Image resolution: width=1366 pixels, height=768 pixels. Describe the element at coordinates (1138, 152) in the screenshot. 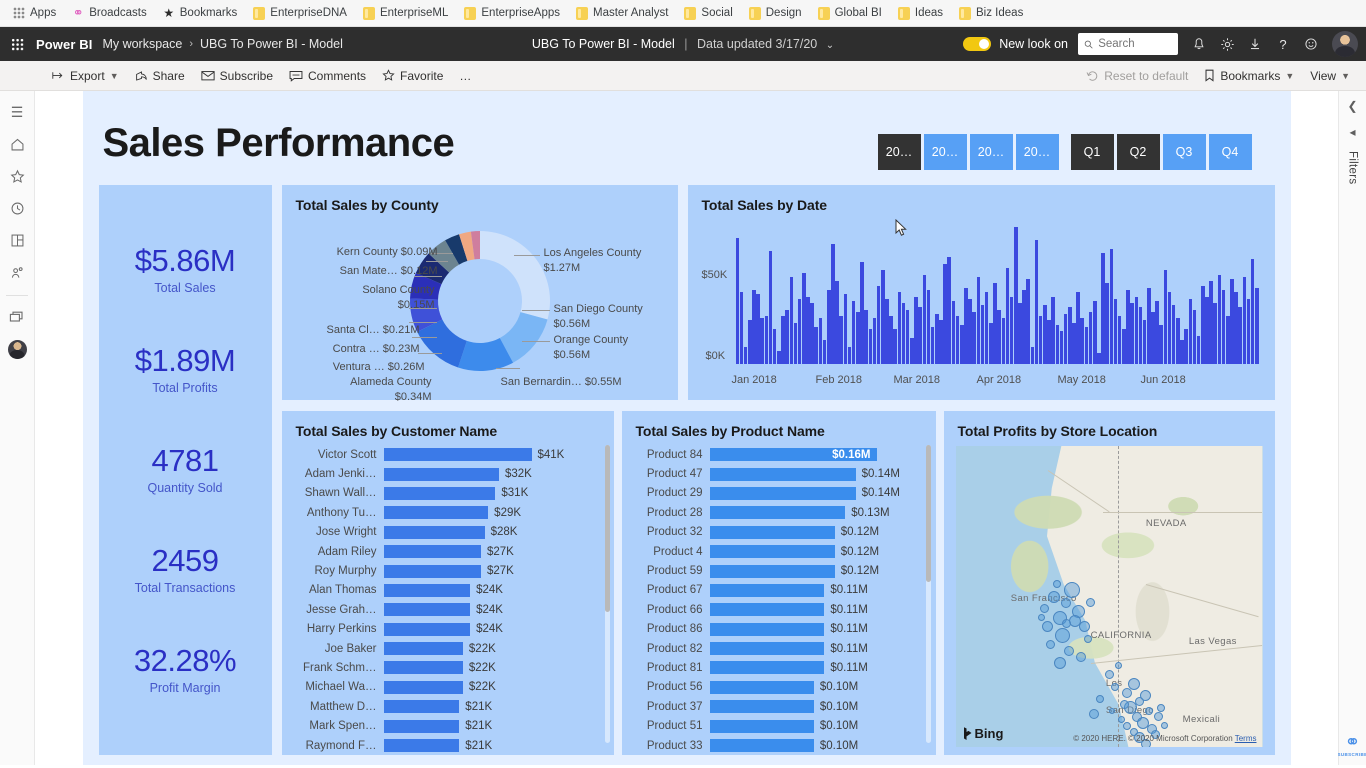

I see `quarter-slicer-tile-q2: Q2` at that location.